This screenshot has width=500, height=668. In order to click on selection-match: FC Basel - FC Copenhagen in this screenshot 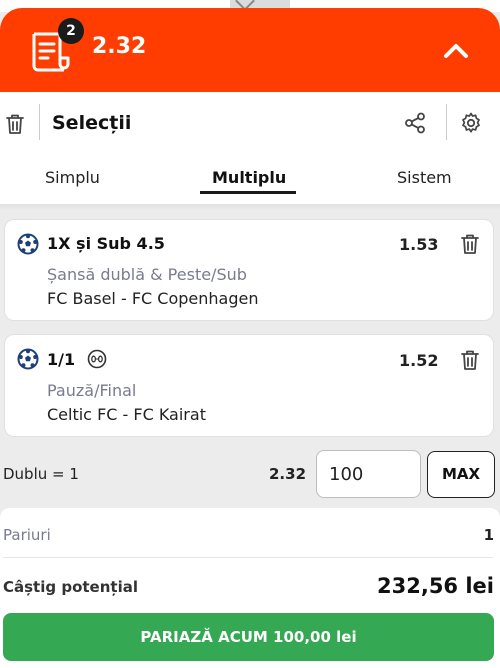, I will do `click(153, 298)`.